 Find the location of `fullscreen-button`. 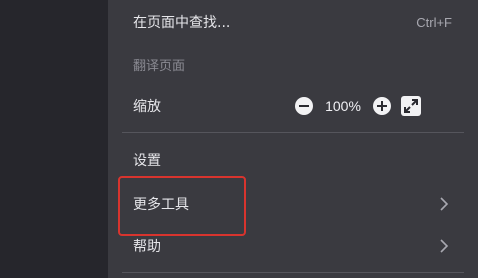

fullscreen-button is located at coordinates (411, 106).